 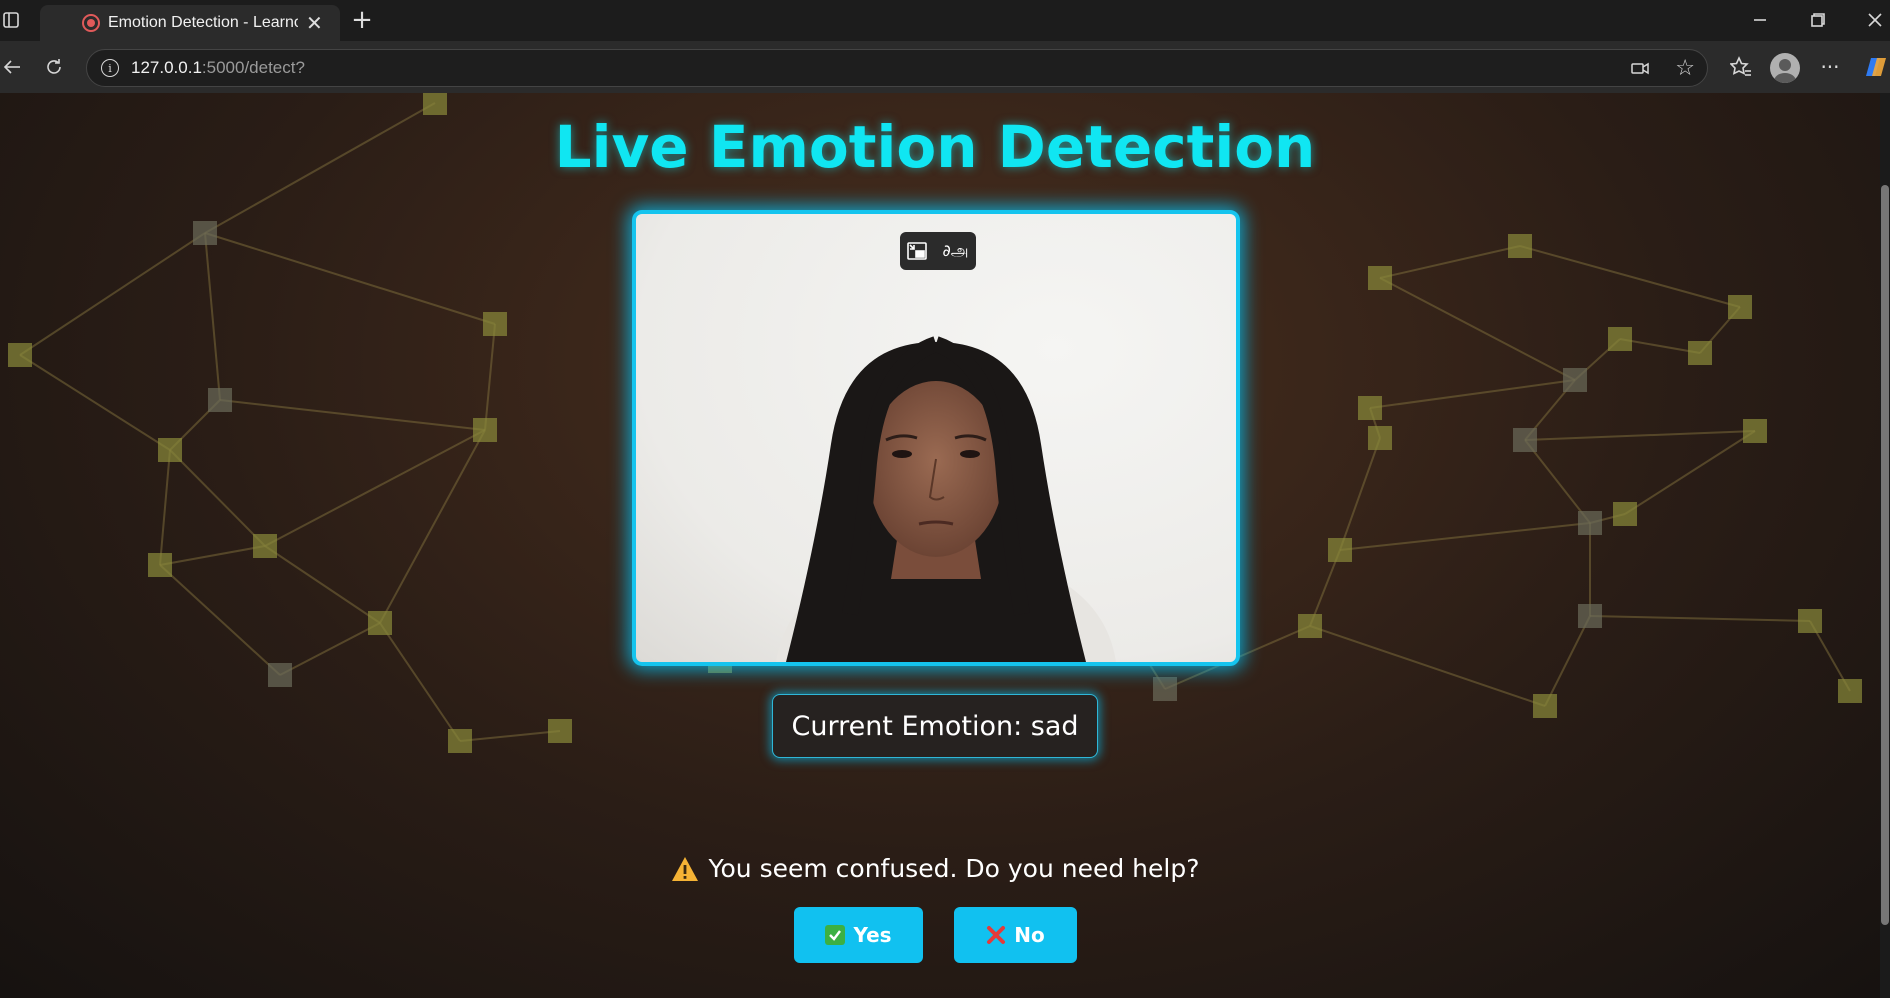 I want to click on translate-icon: ∂அ, so click(x=955, y=251).